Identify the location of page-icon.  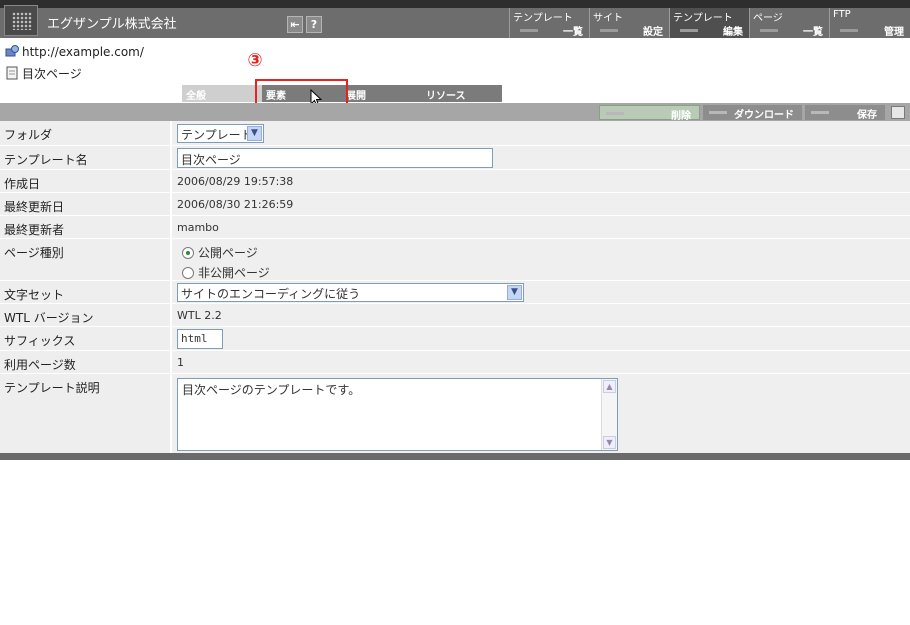
(12, 73).